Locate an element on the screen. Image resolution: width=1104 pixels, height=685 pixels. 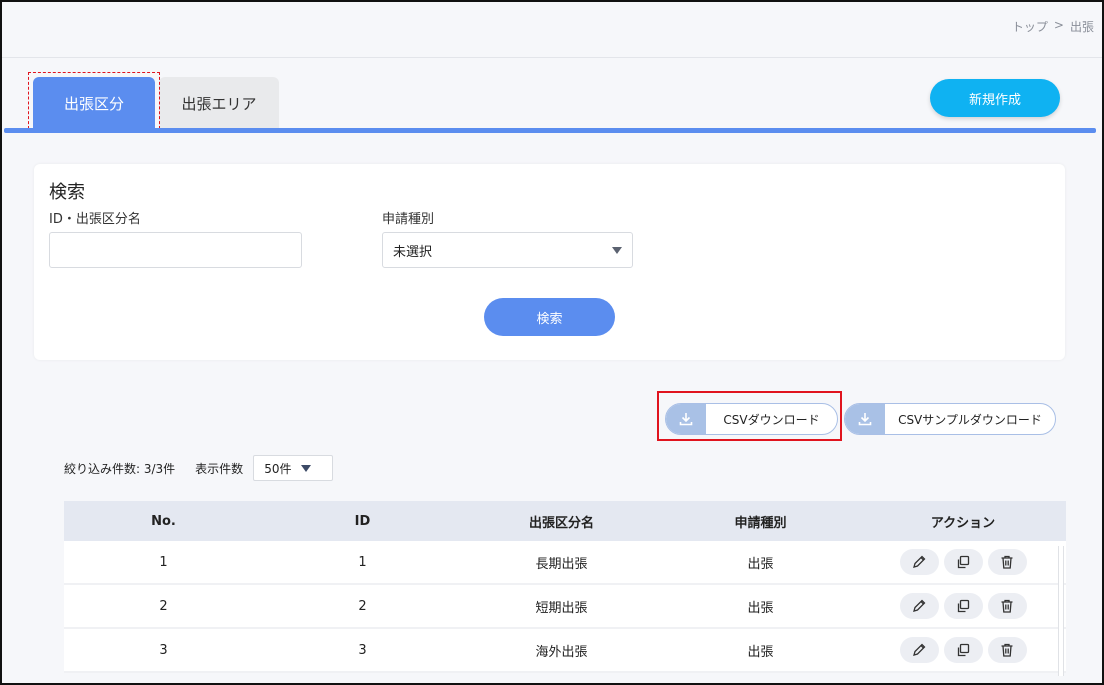
tab-business-trip-area: 出張エリア is located at coordinates (219, 103).